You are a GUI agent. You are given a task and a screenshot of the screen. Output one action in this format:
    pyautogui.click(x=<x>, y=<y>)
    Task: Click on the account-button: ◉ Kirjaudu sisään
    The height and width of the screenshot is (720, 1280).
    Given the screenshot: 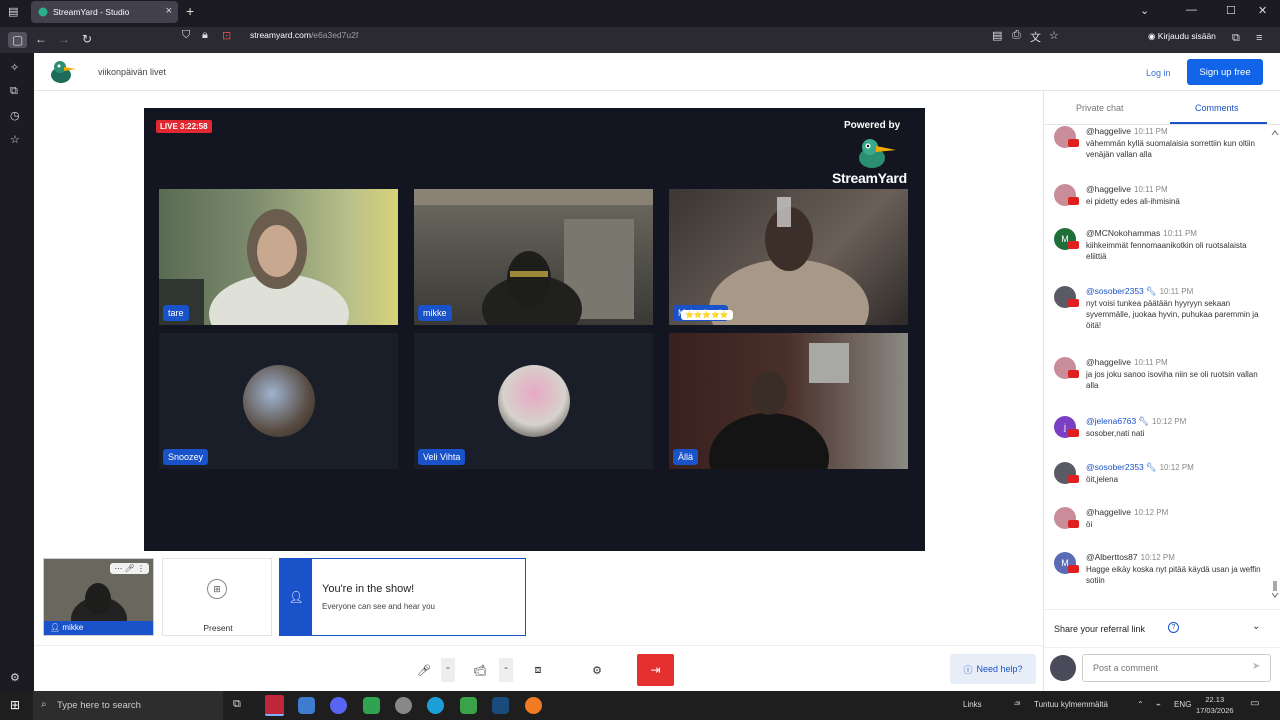 What is the action you would take?
    pyautogui.click(x=1182, y=36)
    